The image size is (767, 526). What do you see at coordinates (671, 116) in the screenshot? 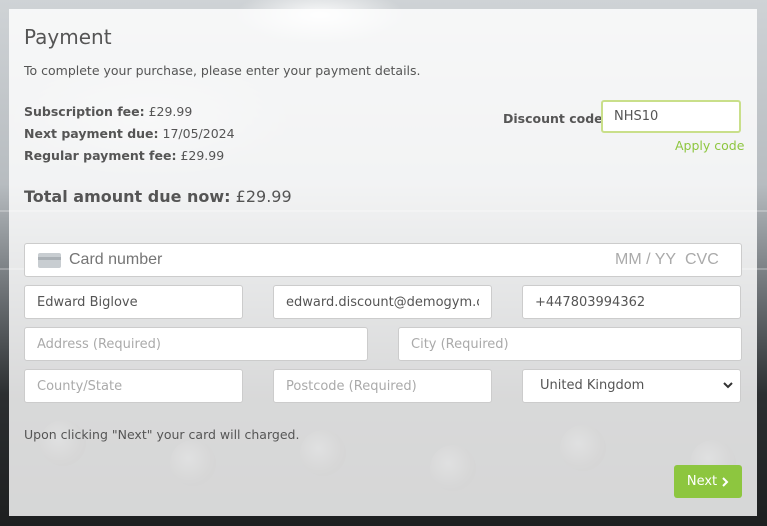
I see `discount-code-input` at bounding box center [671, 116].